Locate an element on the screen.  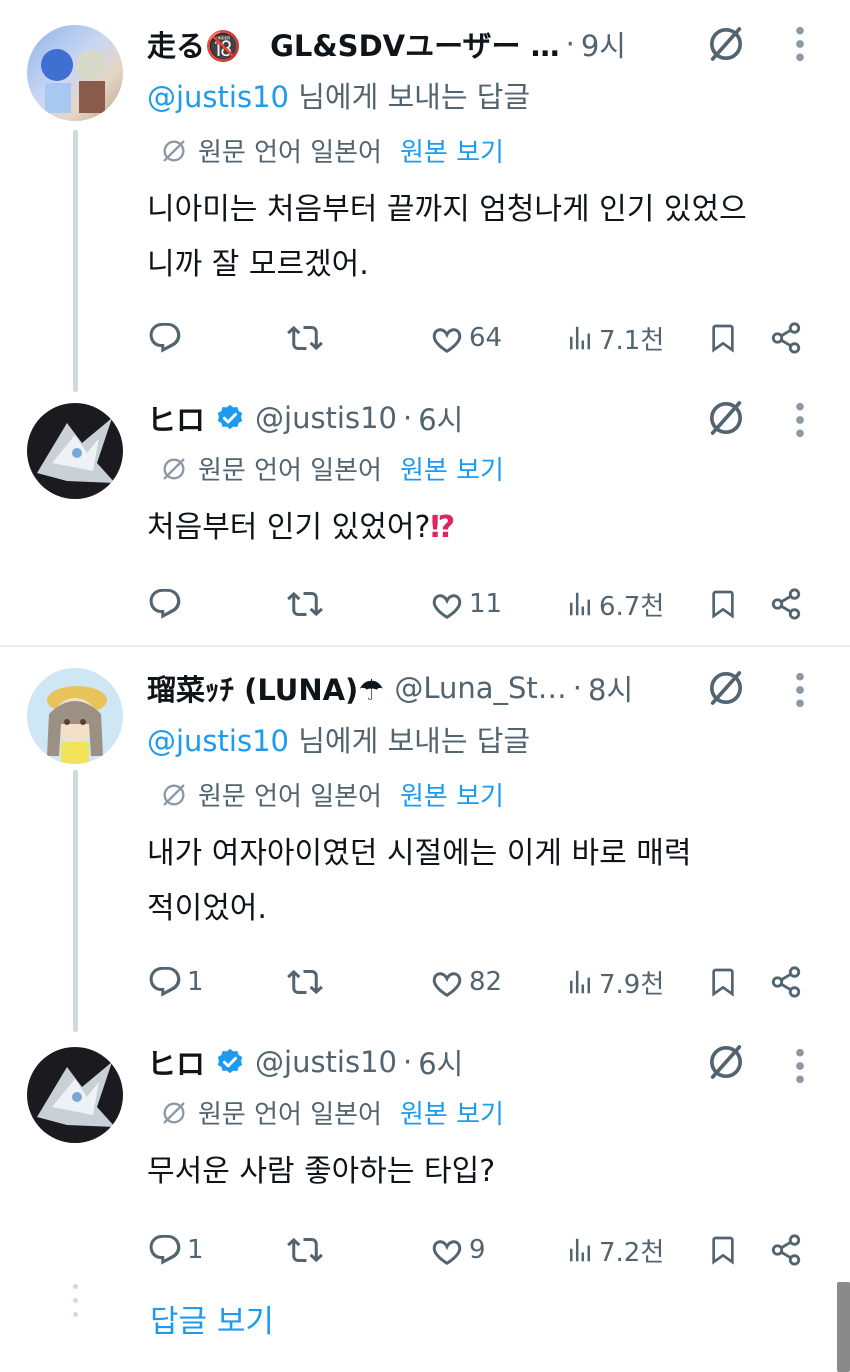
views-button: 7.2천 is located at coordinates (614, 1250).